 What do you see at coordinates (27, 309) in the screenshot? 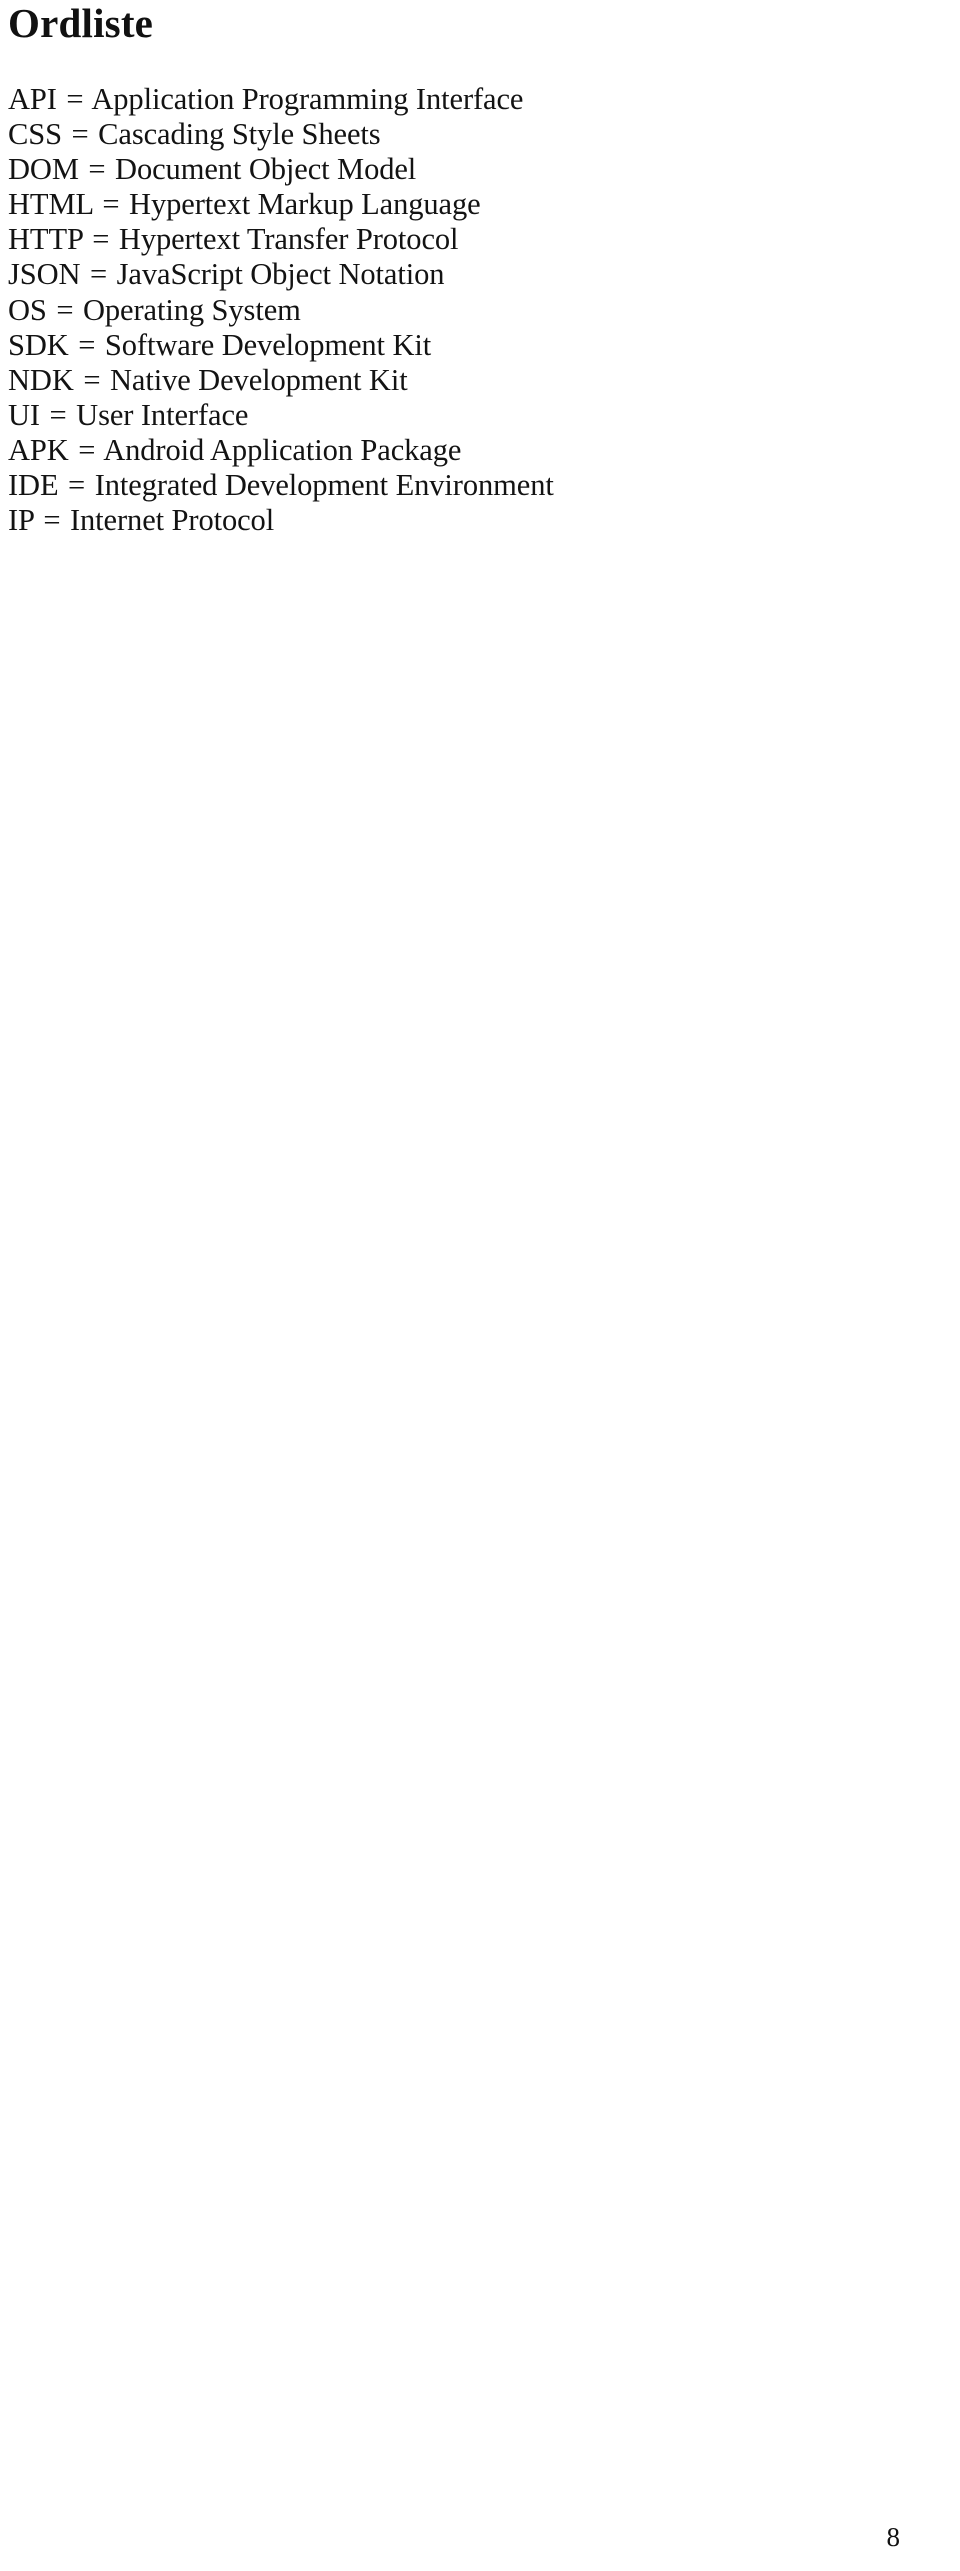
I see `glossary-term: OS` at bounding box center [27, 309].